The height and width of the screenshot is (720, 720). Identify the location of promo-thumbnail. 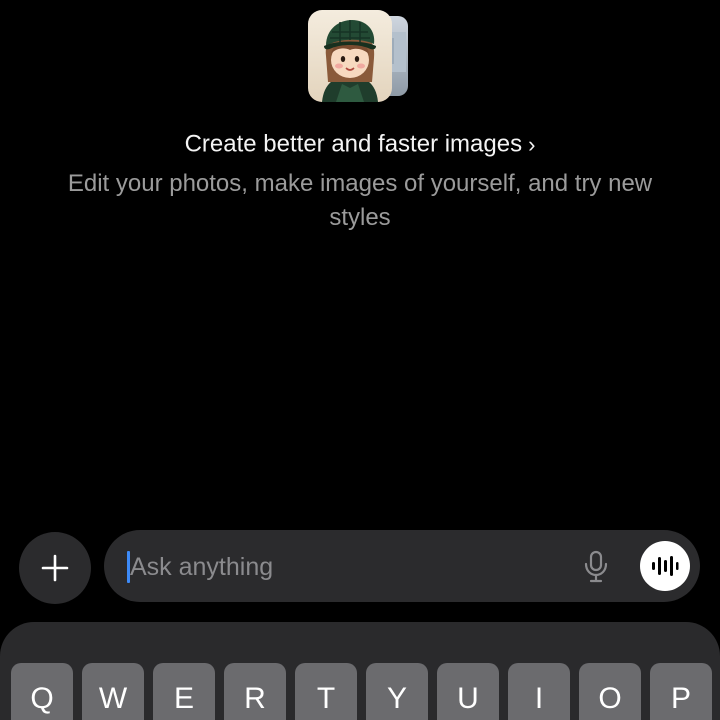
(358, 56).